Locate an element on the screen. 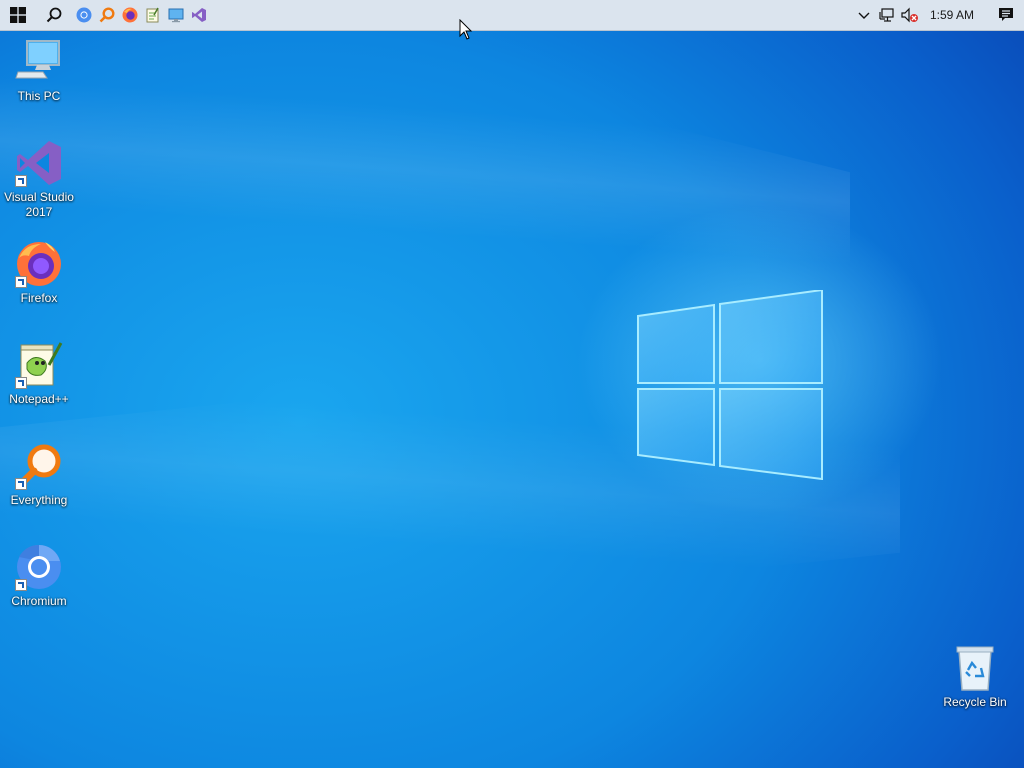  taskbar: 1:59 AM is located at coordinates (512, 15).